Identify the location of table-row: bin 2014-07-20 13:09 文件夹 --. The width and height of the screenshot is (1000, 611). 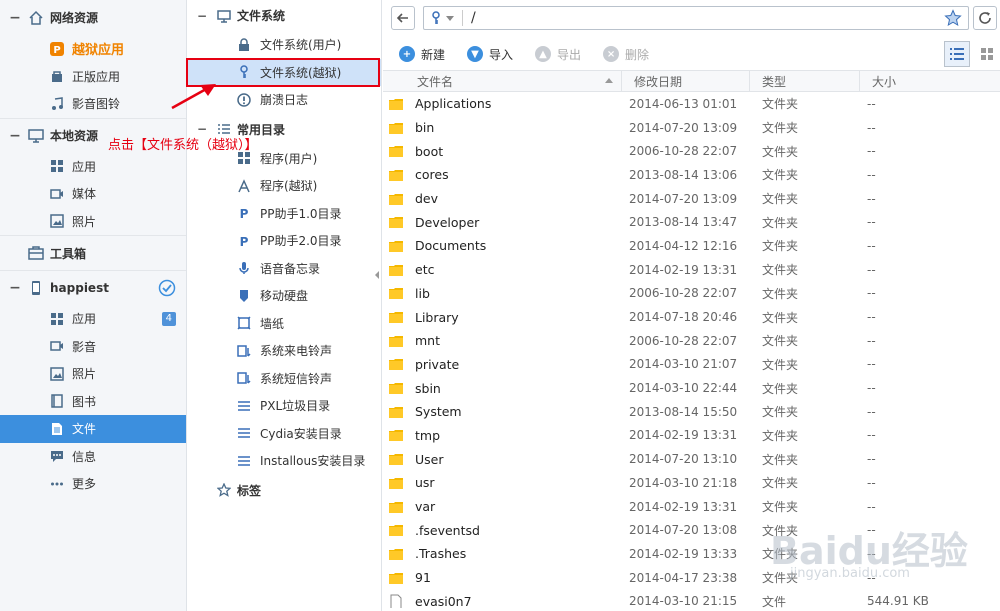
(691, 128).